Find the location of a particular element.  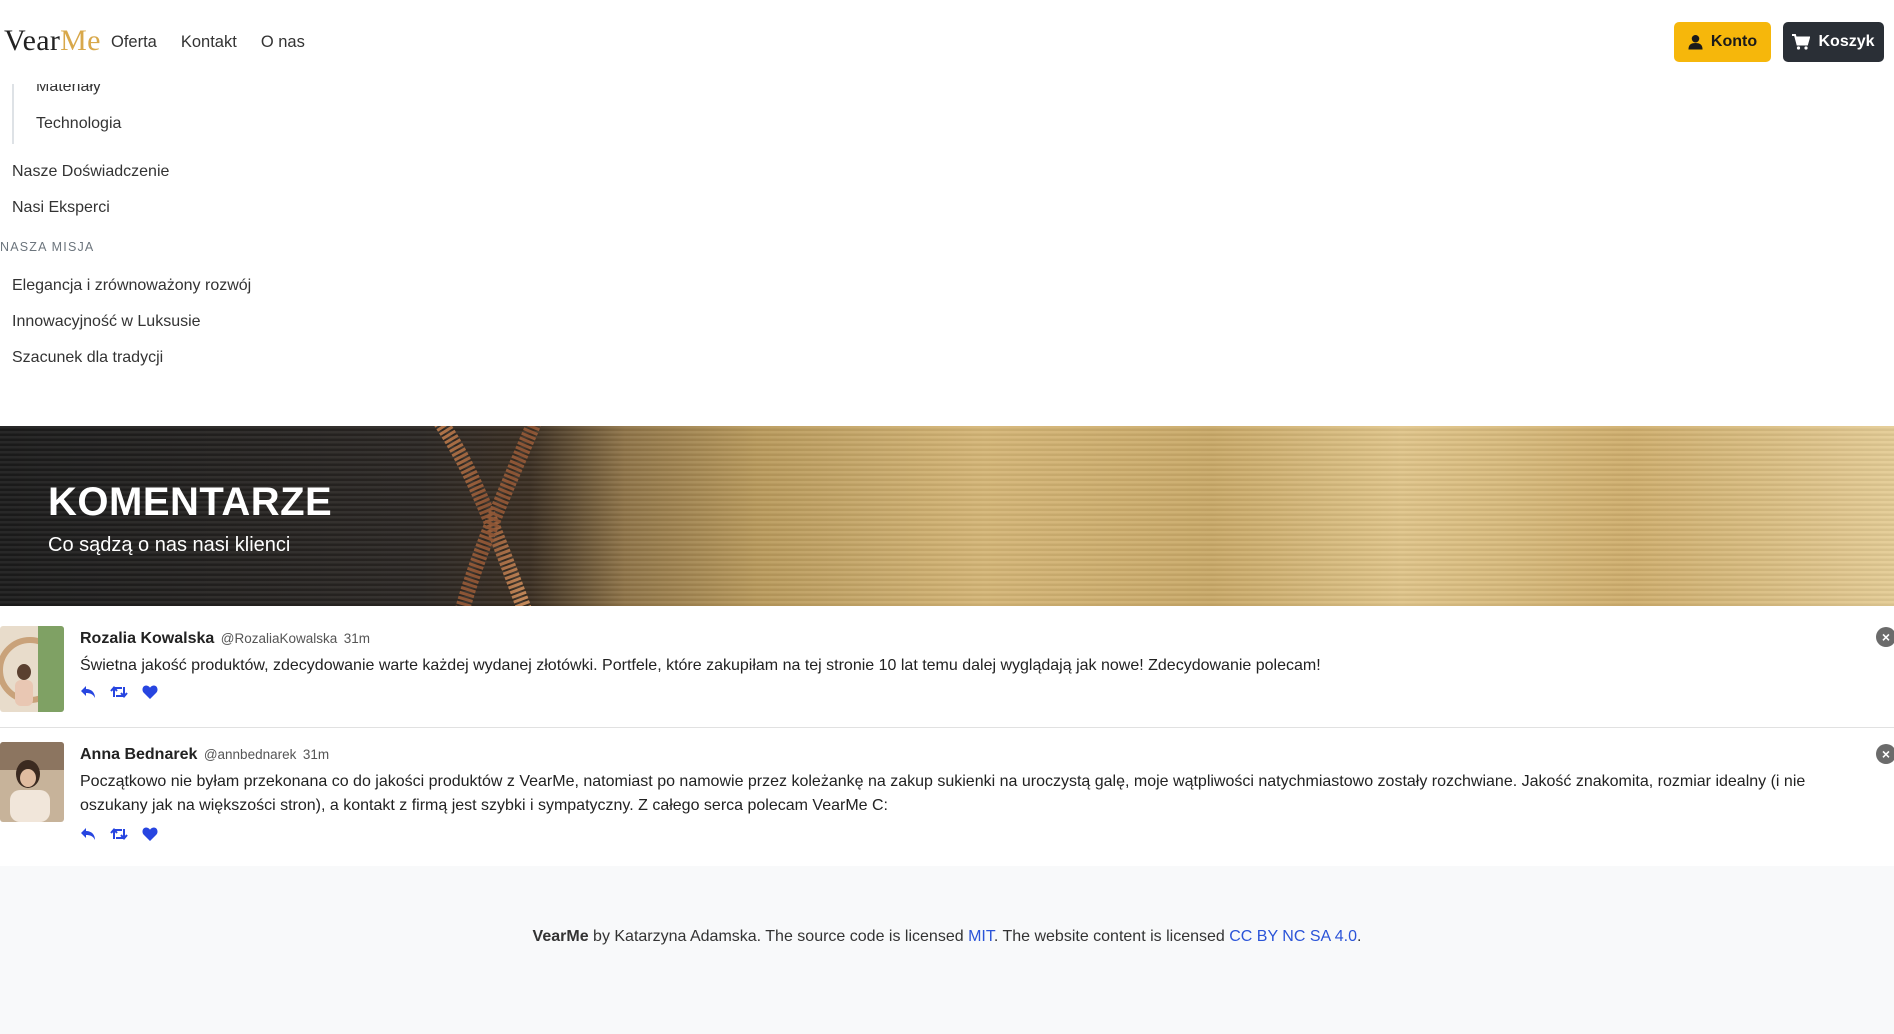

footer-end: . is located at coordinates (1359, 936).